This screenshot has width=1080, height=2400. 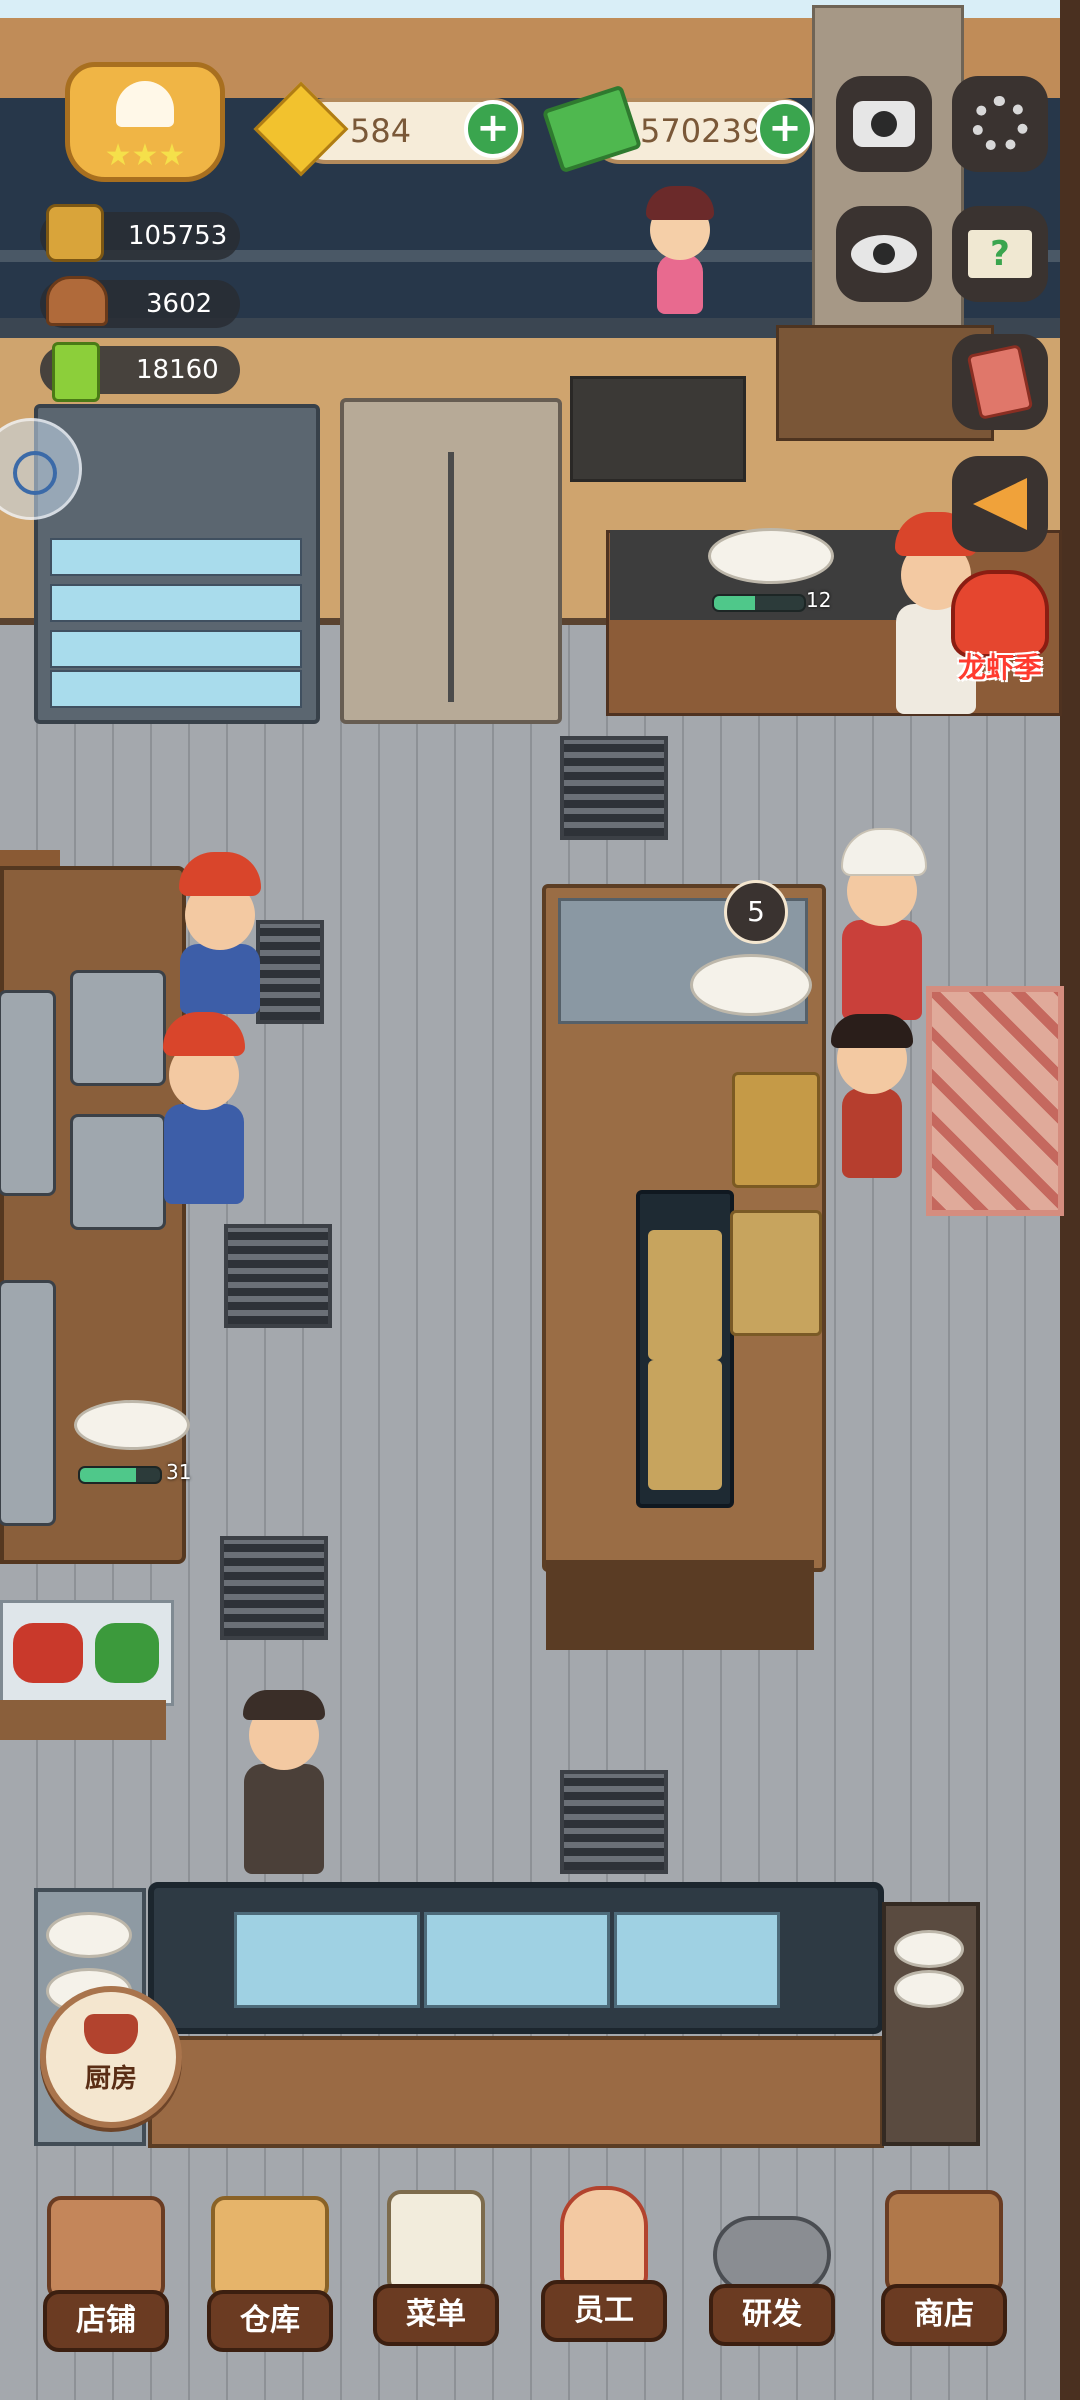 I want to click on gear-icon, so click(x=1000, y=124).